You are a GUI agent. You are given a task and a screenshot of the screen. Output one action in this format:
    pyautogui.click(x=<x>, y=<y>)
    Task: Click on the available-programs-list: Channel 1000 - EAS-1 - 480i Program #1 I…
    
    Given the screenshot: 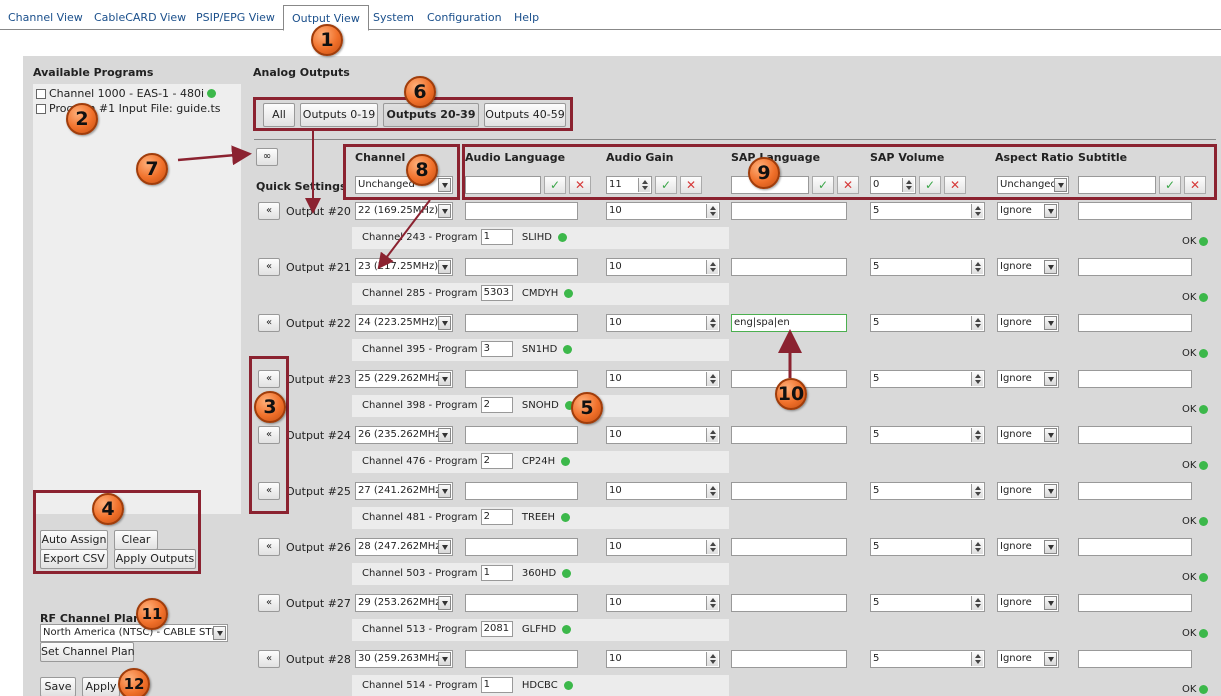 What is the action you would take?
    pyautogui.click(x=137, y=299)
    